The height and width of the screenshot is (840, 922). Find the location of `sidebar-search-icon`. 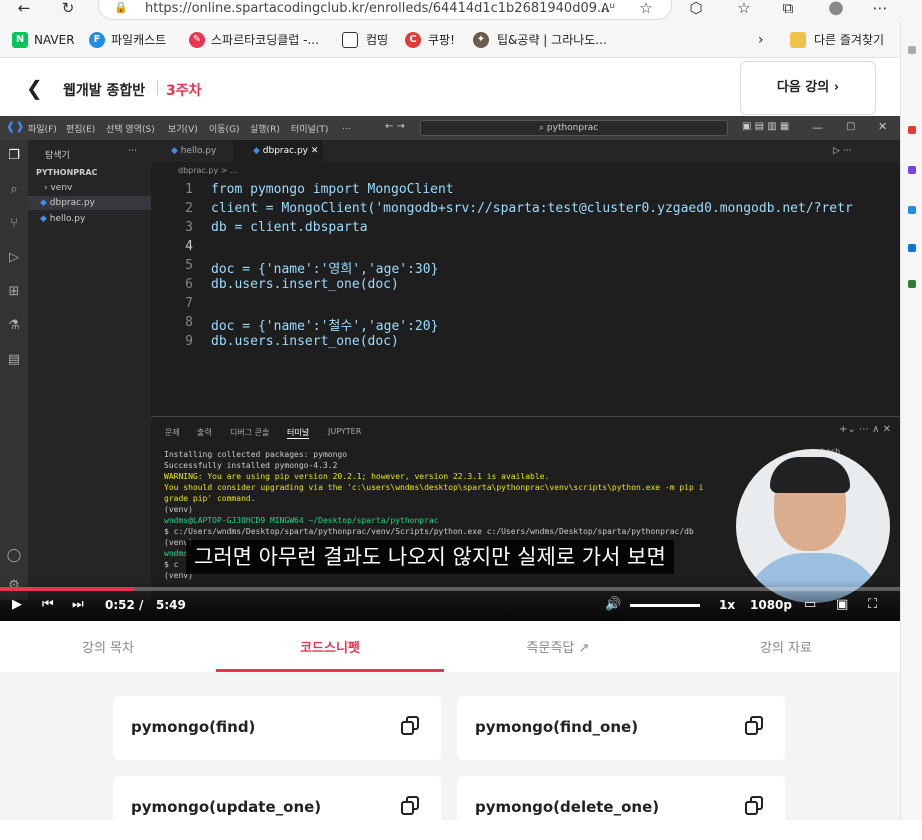

sidebar-search-icon is located at coordinates (912, 50).